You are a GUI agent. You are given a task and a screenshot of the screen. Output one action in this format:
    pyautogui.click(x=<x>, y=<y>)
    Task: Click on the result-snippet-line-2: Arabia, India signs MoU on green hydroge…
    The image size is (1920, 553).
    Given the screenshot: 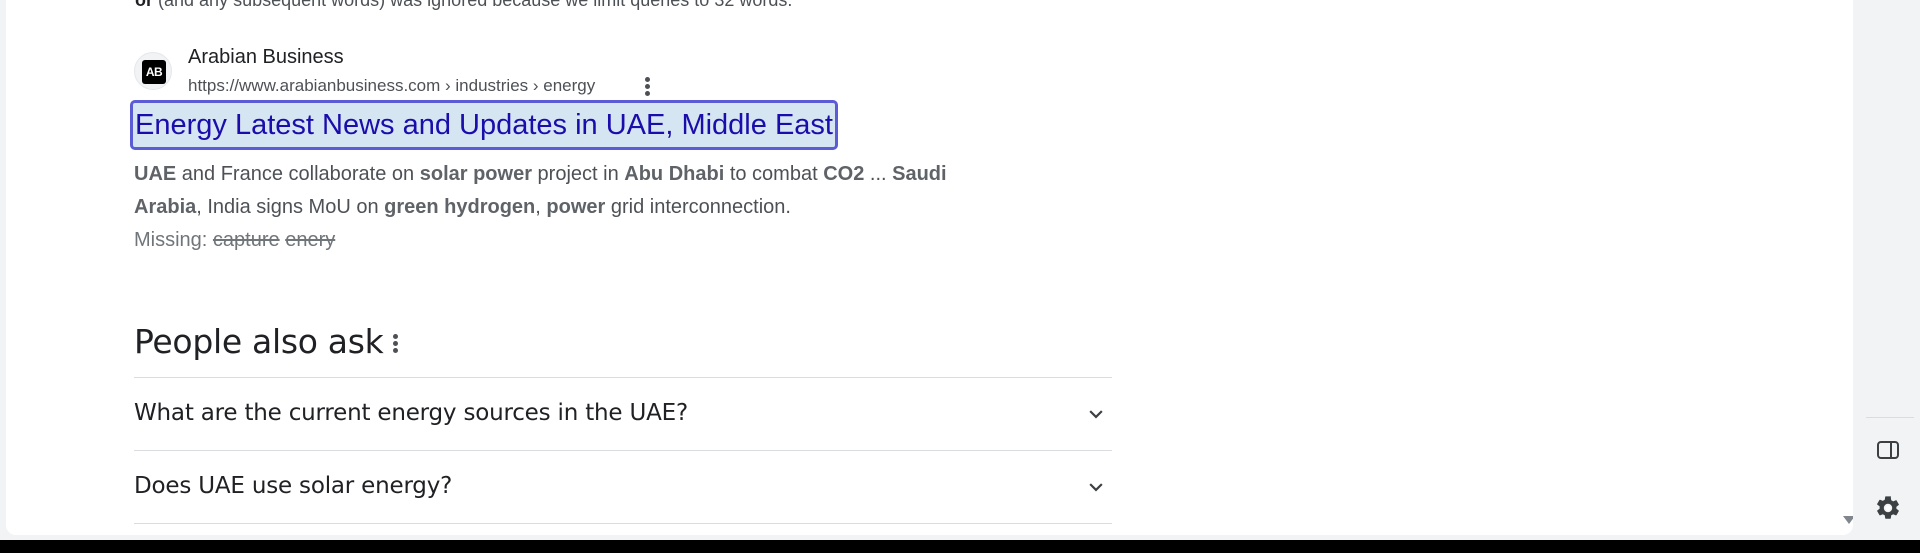 What is the action you would take?
    pyautogui.click(x=462, y=207)
    